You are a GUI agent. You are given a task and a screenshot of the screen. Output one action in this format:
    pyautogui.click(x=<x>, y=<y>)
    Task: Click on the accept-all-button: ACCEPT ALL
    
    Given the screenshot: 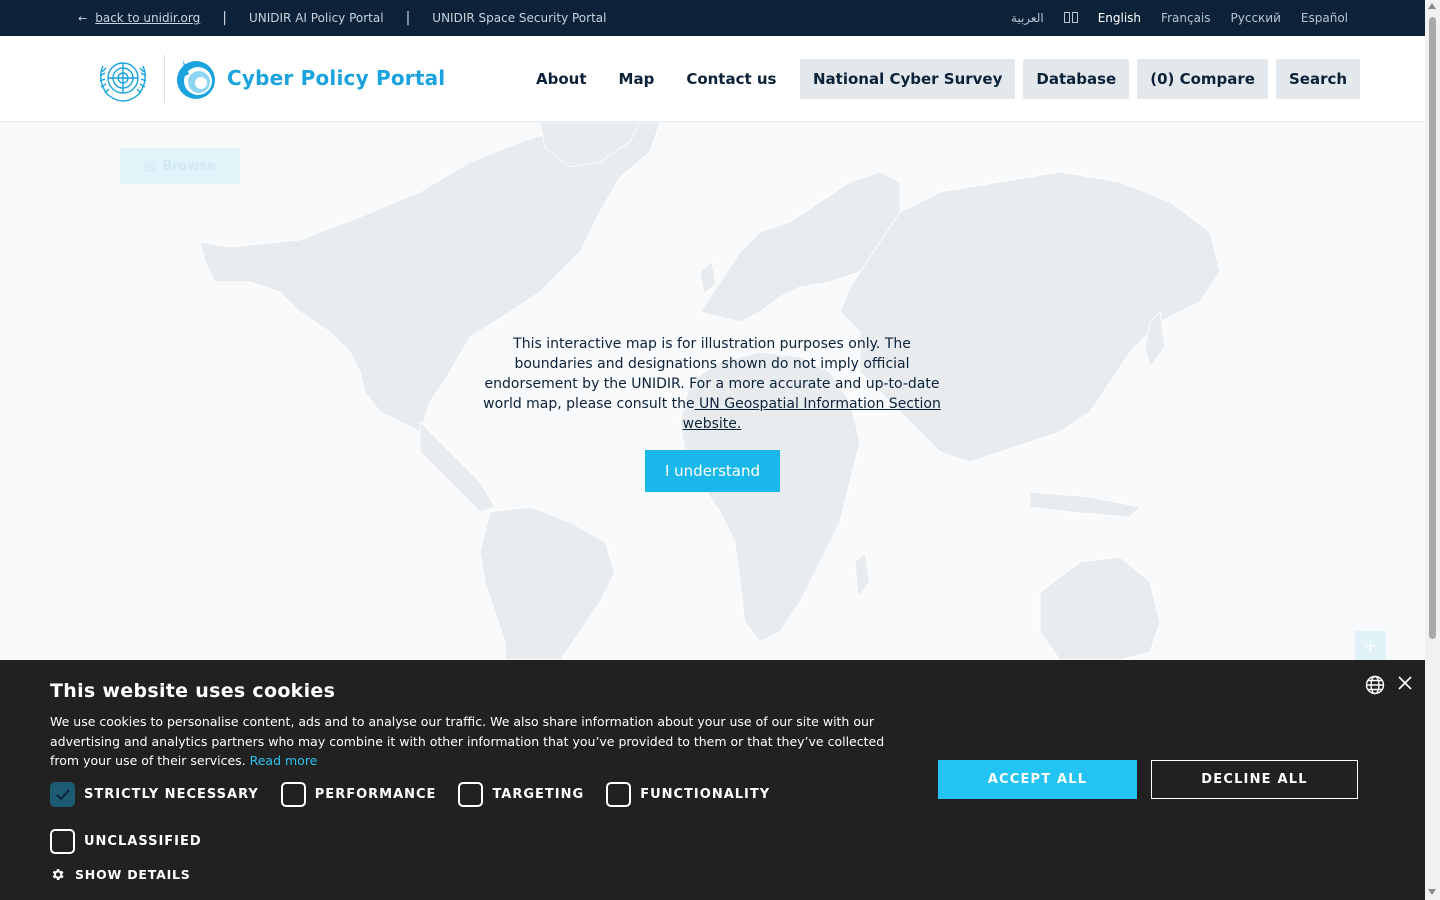 What is the action you would take?
    pyautogui.click(x=1037, y=779)
    